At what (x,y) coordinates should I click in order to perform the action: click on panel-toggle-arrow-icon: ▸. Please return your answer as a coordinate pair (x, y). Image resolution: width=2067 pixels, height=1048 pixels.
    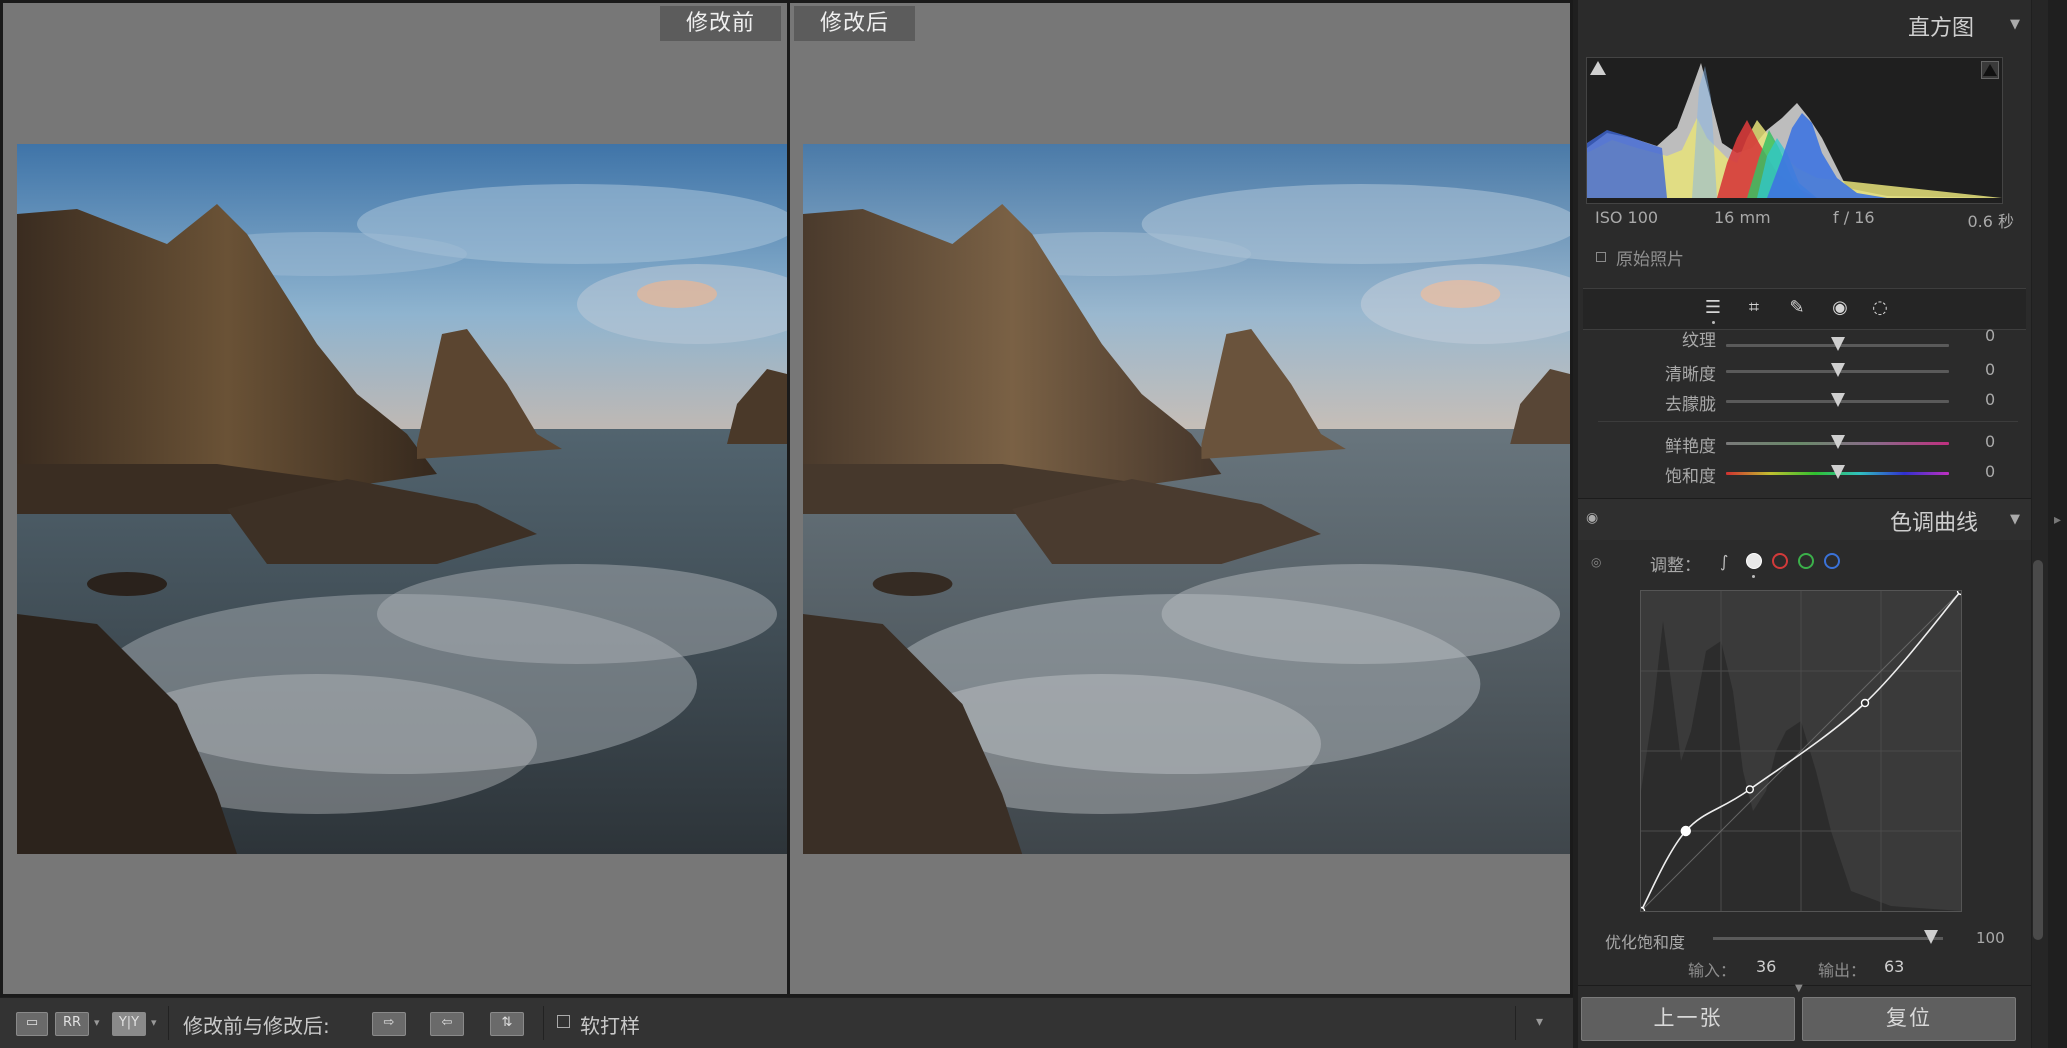
    Looking at the image, I should click on (2057, 520).